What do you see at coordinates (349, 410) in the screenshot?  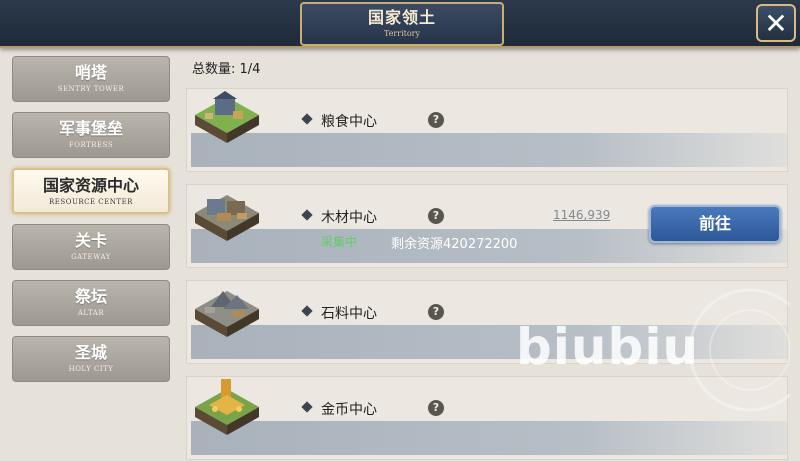 I see `center-name: 金币中心` at bounding box center [349, 410].